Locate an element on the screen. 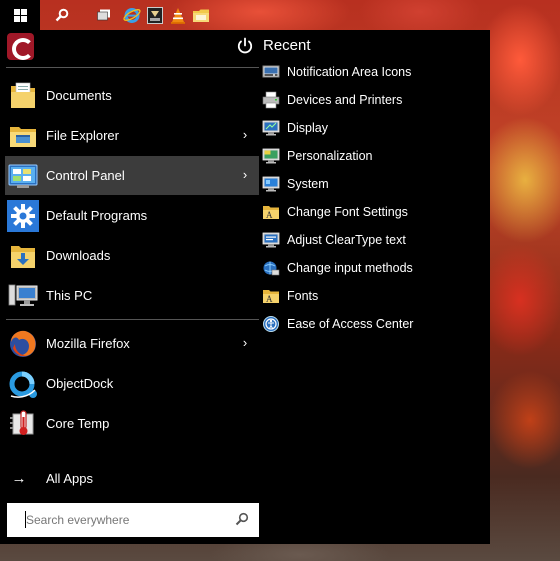 The width and height of the screenshot is (560, 561). menu-item-mozilla-firefox: Mozilla Firefox › is located at coordinates (132, 343).